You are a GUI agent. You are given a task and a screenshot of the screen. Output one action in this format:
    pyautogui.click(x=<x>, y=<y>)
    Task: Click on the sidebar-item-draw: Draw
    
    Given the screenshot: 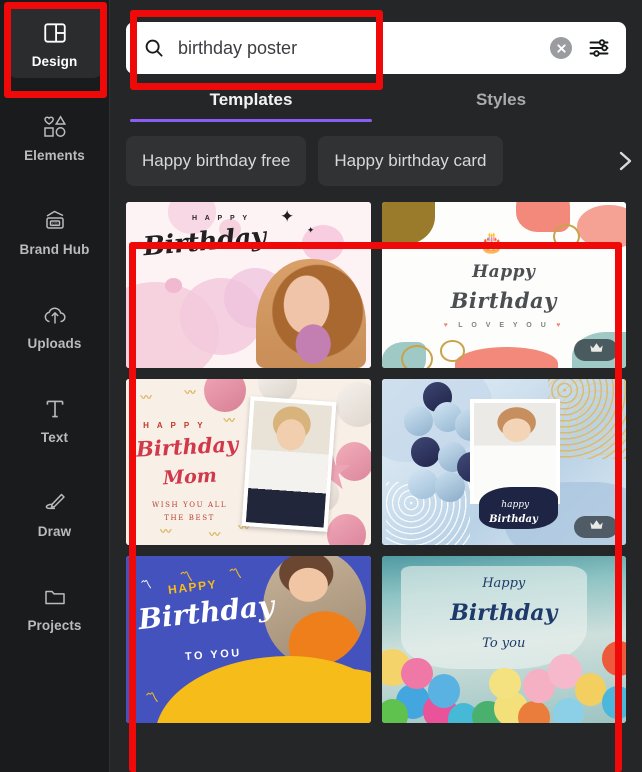 What is the action you would take?
    pyautogui.click(x=55, y=512)
    